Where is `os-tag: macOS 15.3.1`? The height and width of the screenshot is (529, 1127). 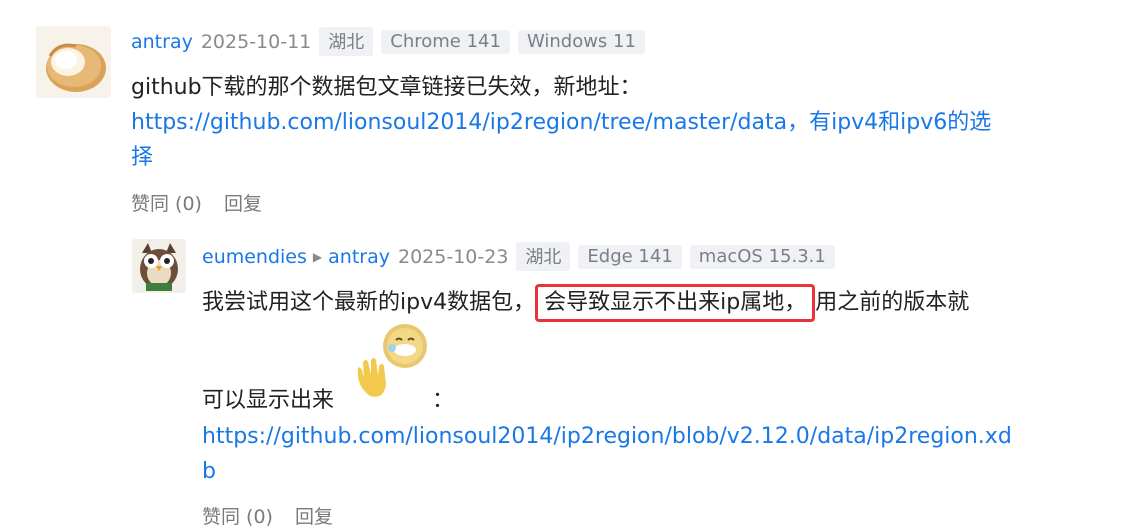
os-tag: macOS 15.3.1 is located at coordinates (762, 256).